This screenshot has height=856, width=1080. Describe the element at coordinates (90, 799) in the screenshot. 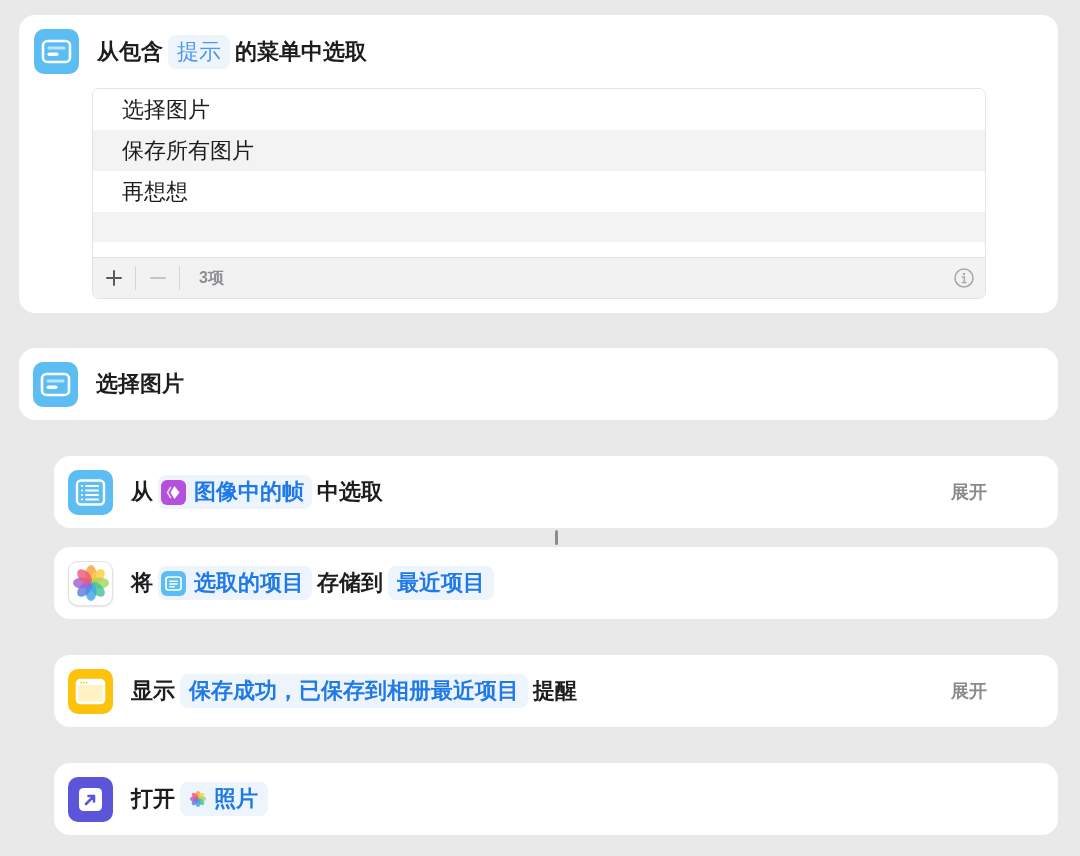

I see `arrow-up-right-icon` at that location.